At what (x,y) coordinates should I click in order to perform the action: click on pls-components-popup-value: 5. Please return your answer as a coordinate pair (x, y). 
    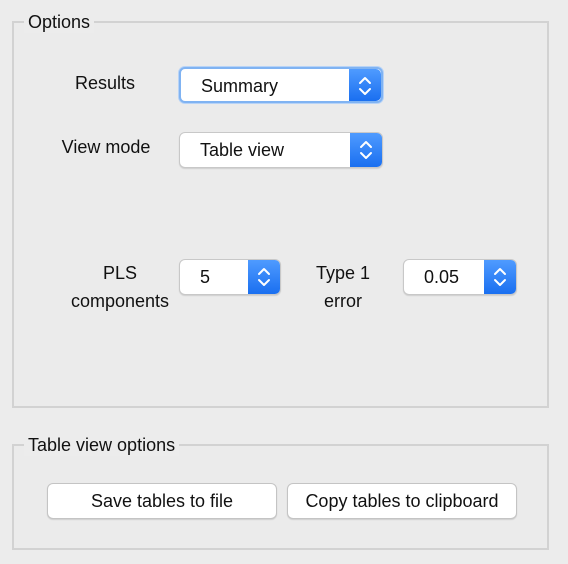
    Looking at the image, I should click on (205, 277).